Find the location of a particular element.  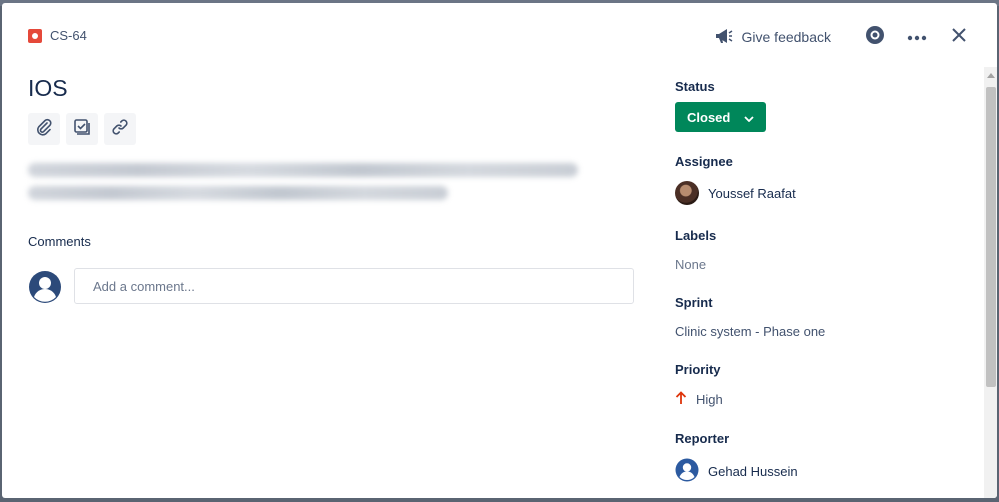

give-feedback-label: Give feedback is located at coordinates (786, 37).